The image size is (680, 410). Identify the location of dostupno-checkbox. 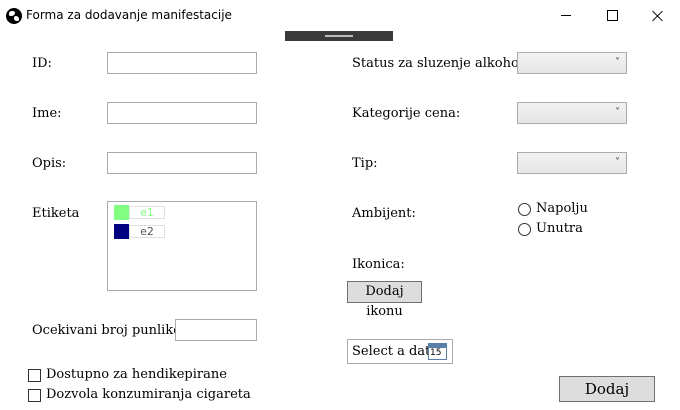
(34, 375).